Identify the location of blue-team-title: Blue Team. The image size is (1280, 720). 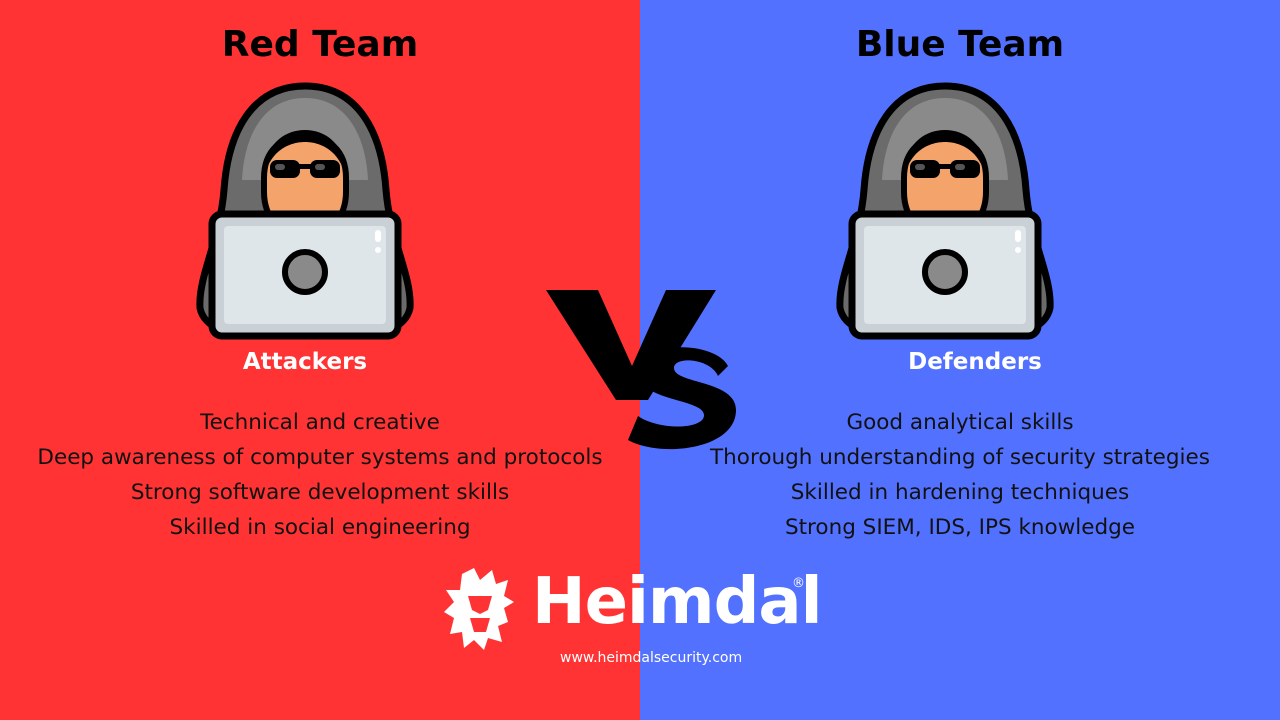
(960, 44).